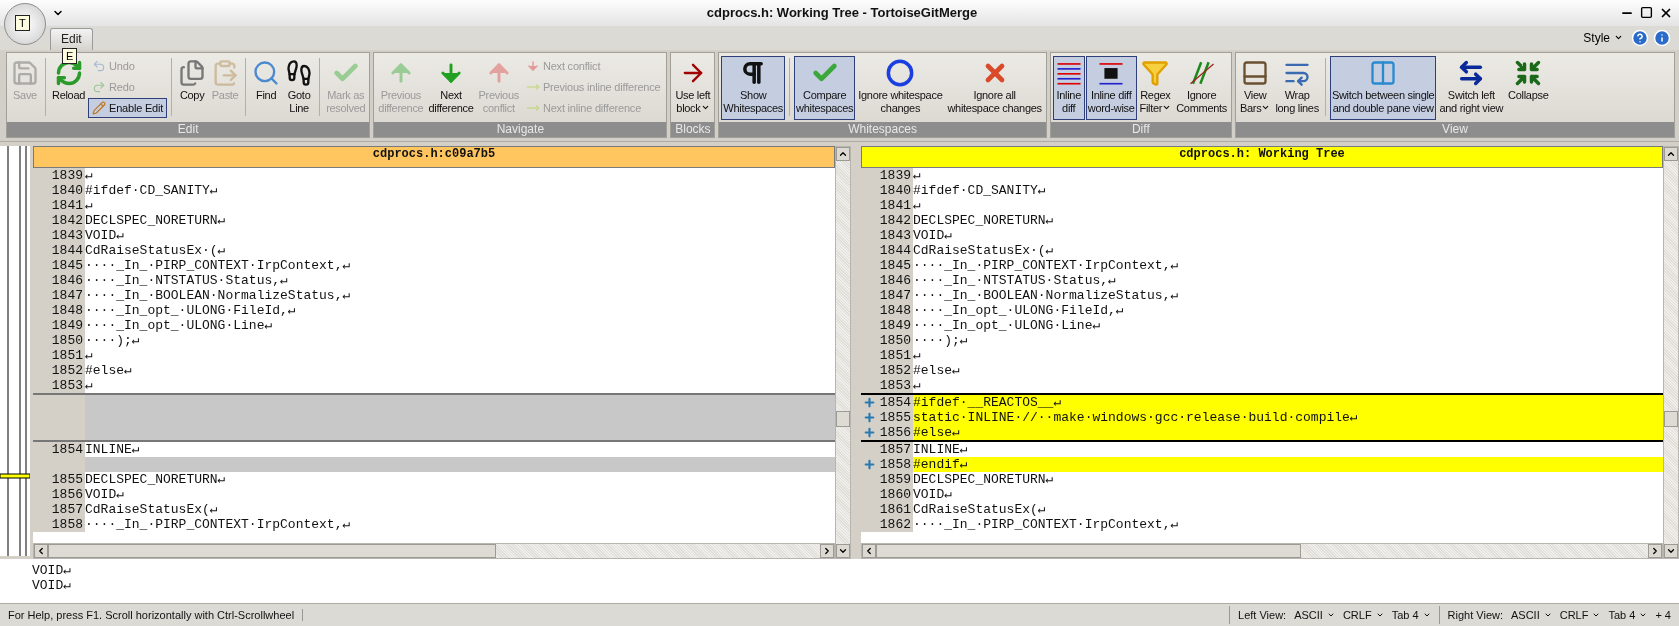 This screenshot has height=626, width=1679. Describe the element at coordinates (693, 129) in the screenshot. I see `group-label: Blocks` at that location.